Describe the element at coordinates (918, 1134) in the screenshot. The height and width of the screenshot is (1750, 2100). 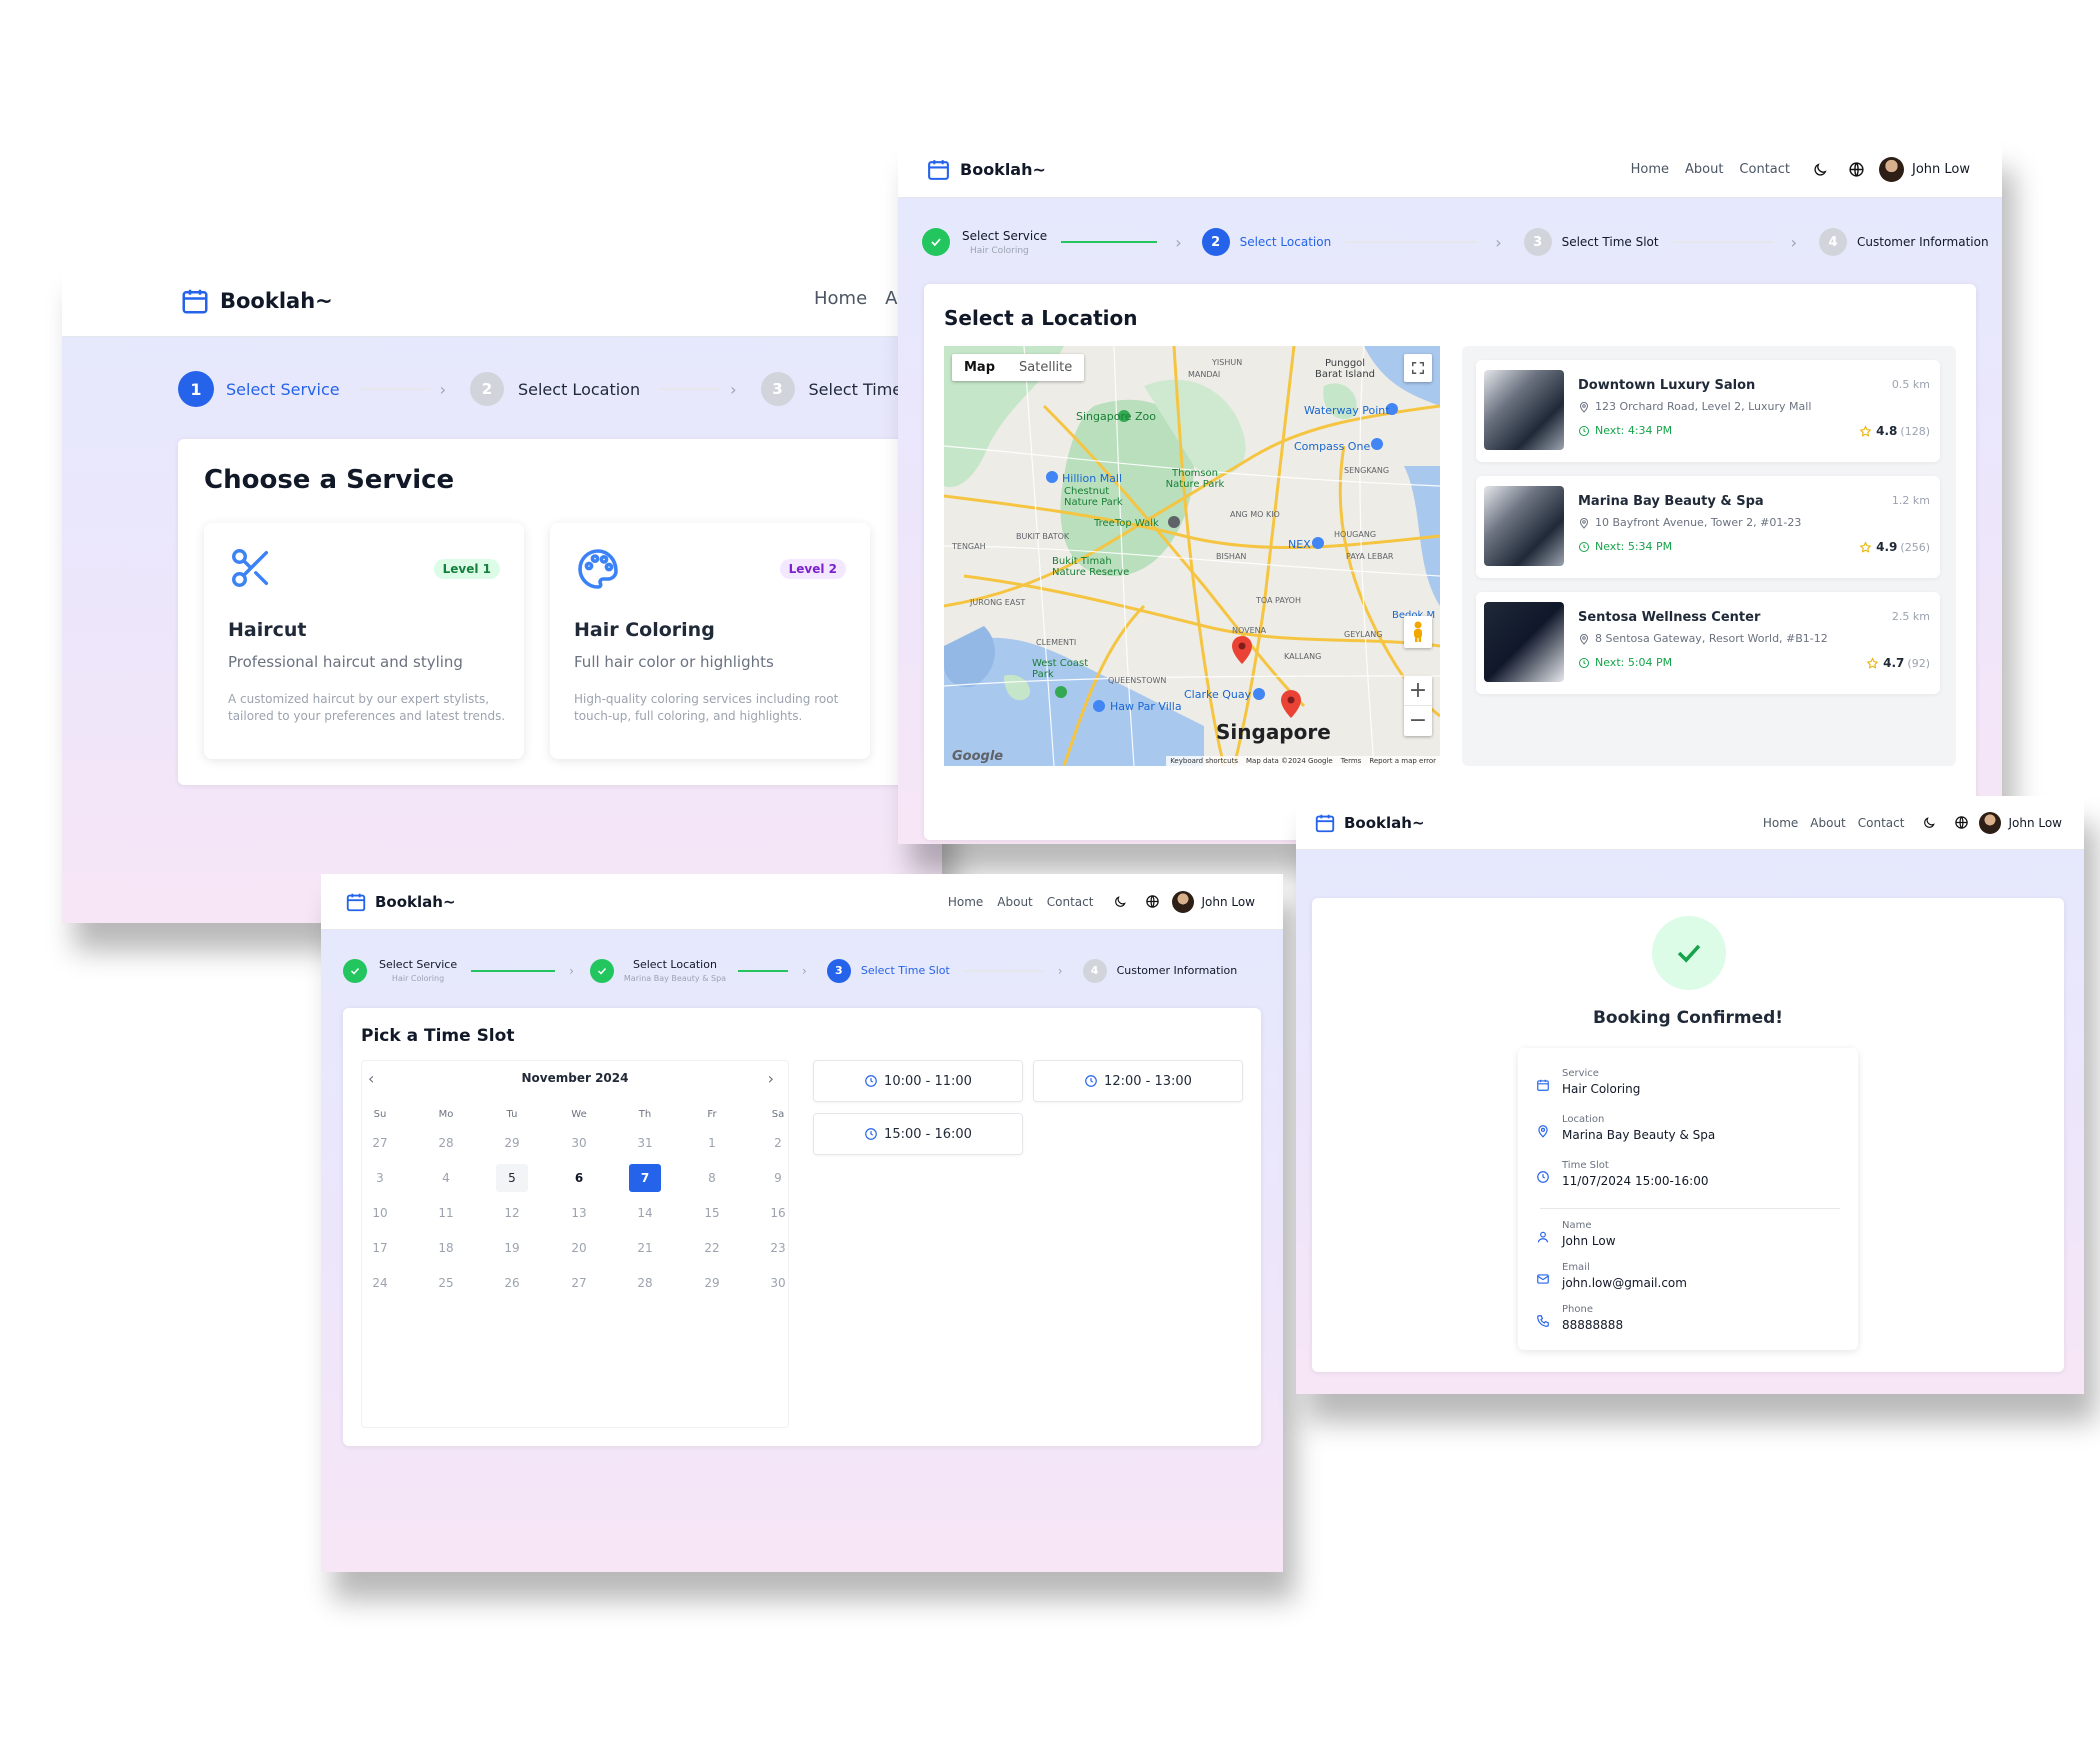
I see `time-slot-option: 15:00 - 16:00` at that location.